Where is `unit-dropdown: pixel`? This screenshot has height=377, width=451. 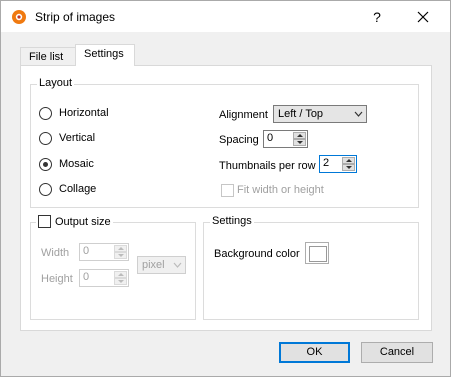
unit-dropdown: pixel is located at coordinates (161, 265).